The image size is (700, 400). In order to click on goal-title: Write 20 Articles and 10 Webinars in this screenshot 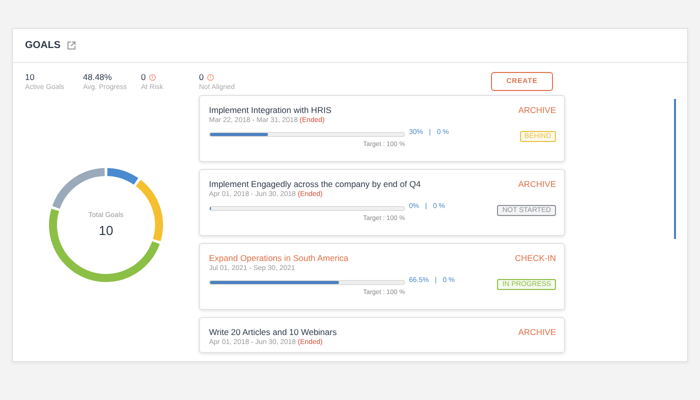, I will do `click(273, 332)`.